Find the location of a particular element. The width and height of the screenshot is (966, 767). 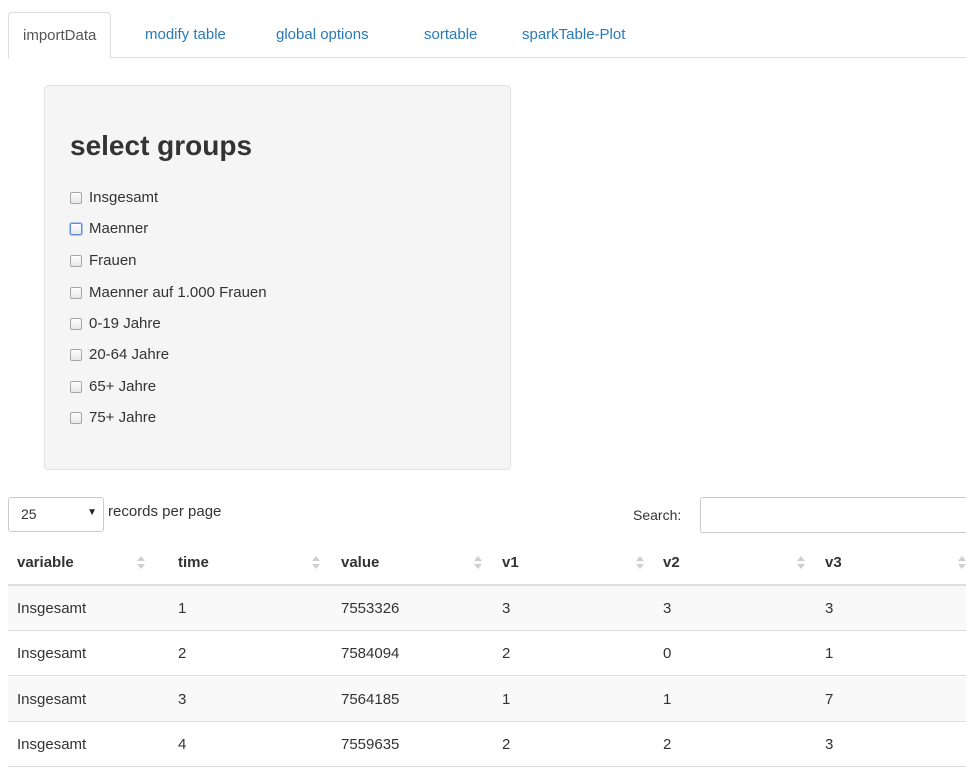

cell-v3: 7 is located at coordinates (829, 699).